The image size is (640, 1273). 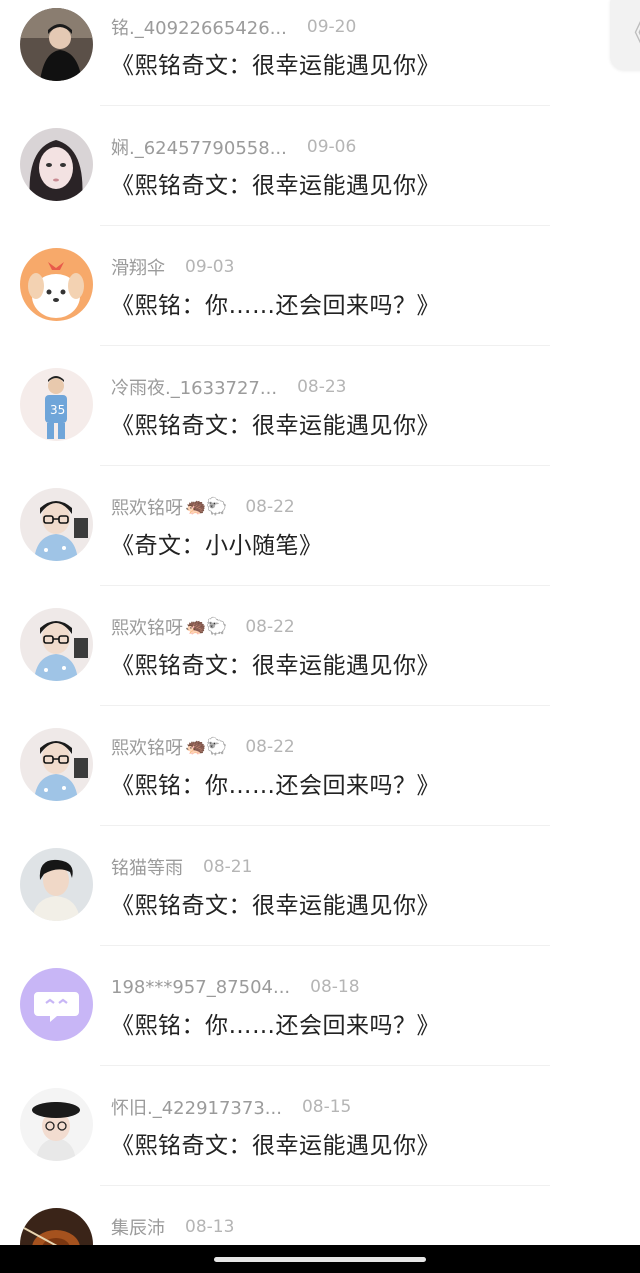 What do you see at coordinates (138, 1227) in the screenshot?
I see `username: 集辰沛` at bounding box center [138, 1227].